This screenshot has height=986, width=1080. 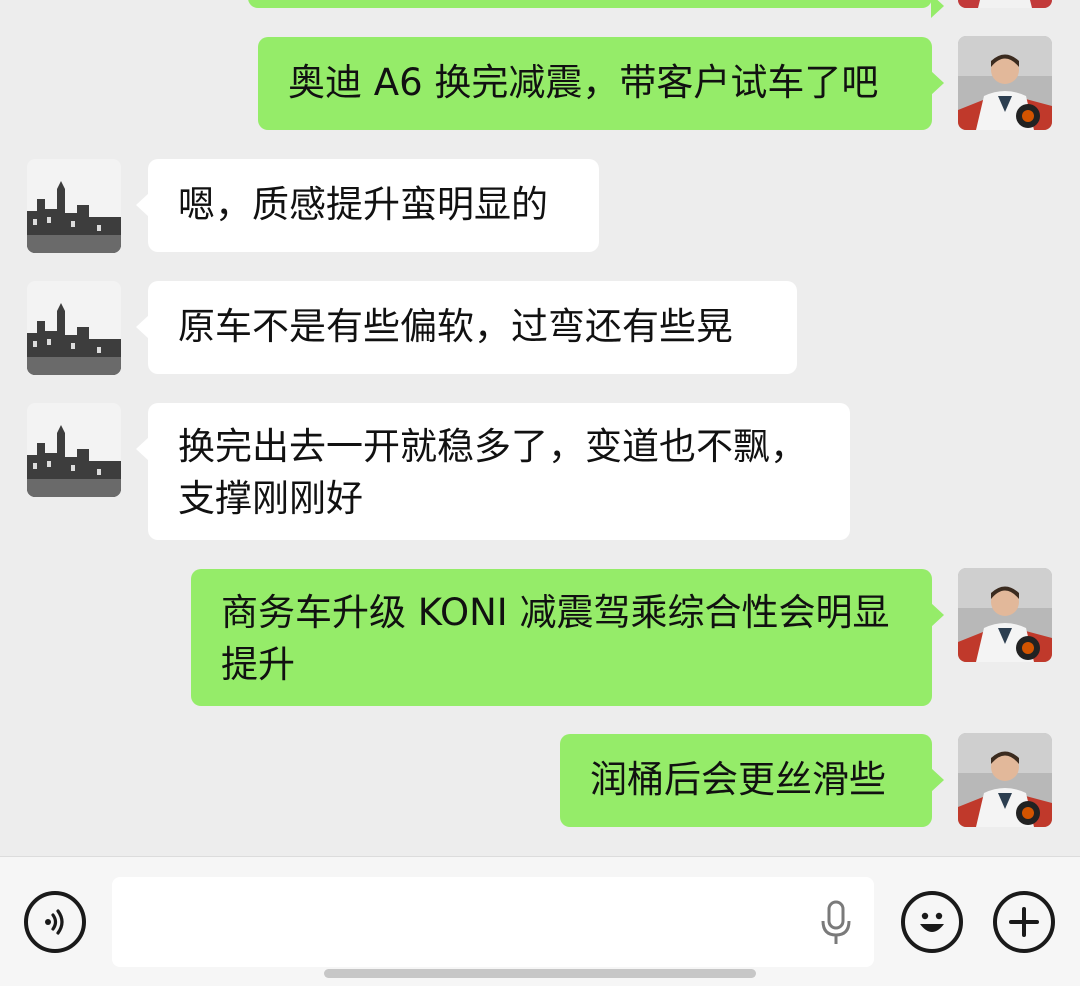 I want to click on plus-icon, so click(x=1024, y=922).